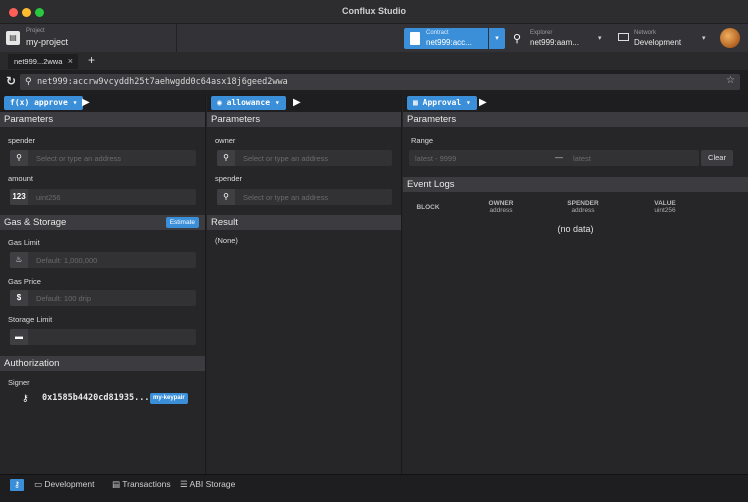 This screenshot has height=502, width=748. Describe the element at coordinates (436, 158) in the screenshot. I see `range-from: latest - 9999` at that location.